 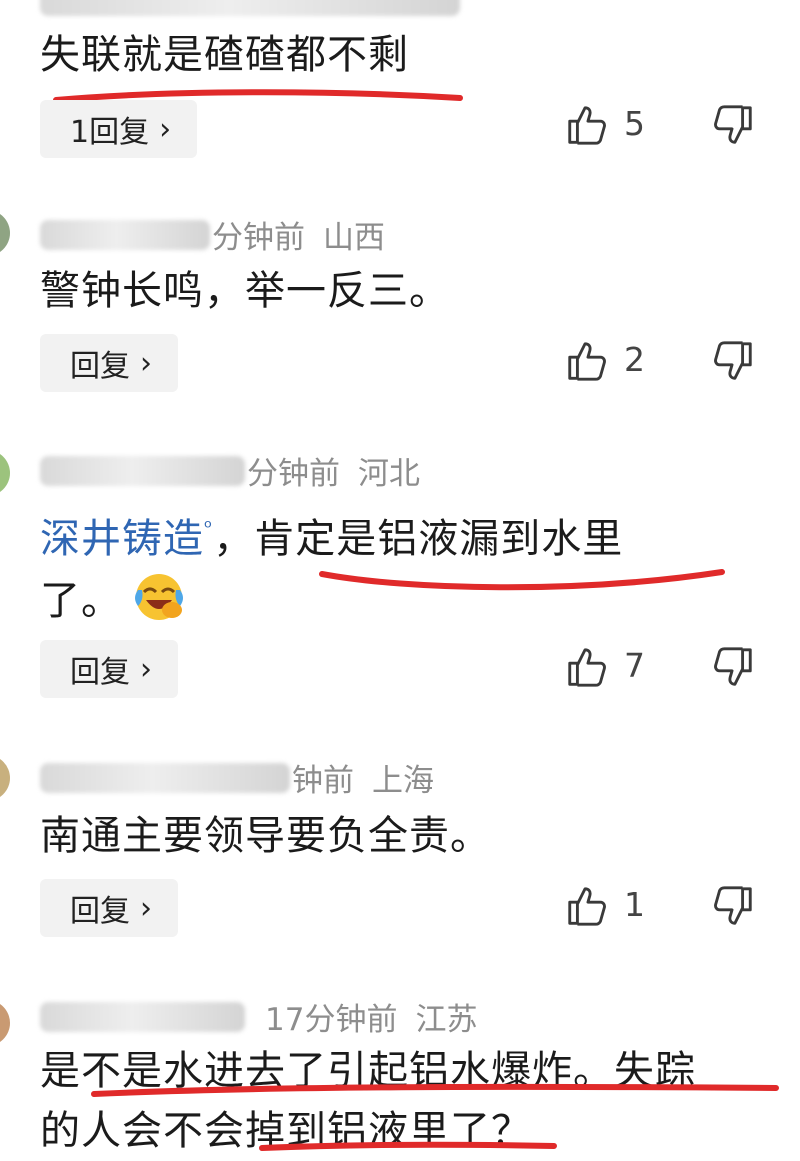 I want to click on comment-meta: 分钟前 河北, so click(x=230, y=470).